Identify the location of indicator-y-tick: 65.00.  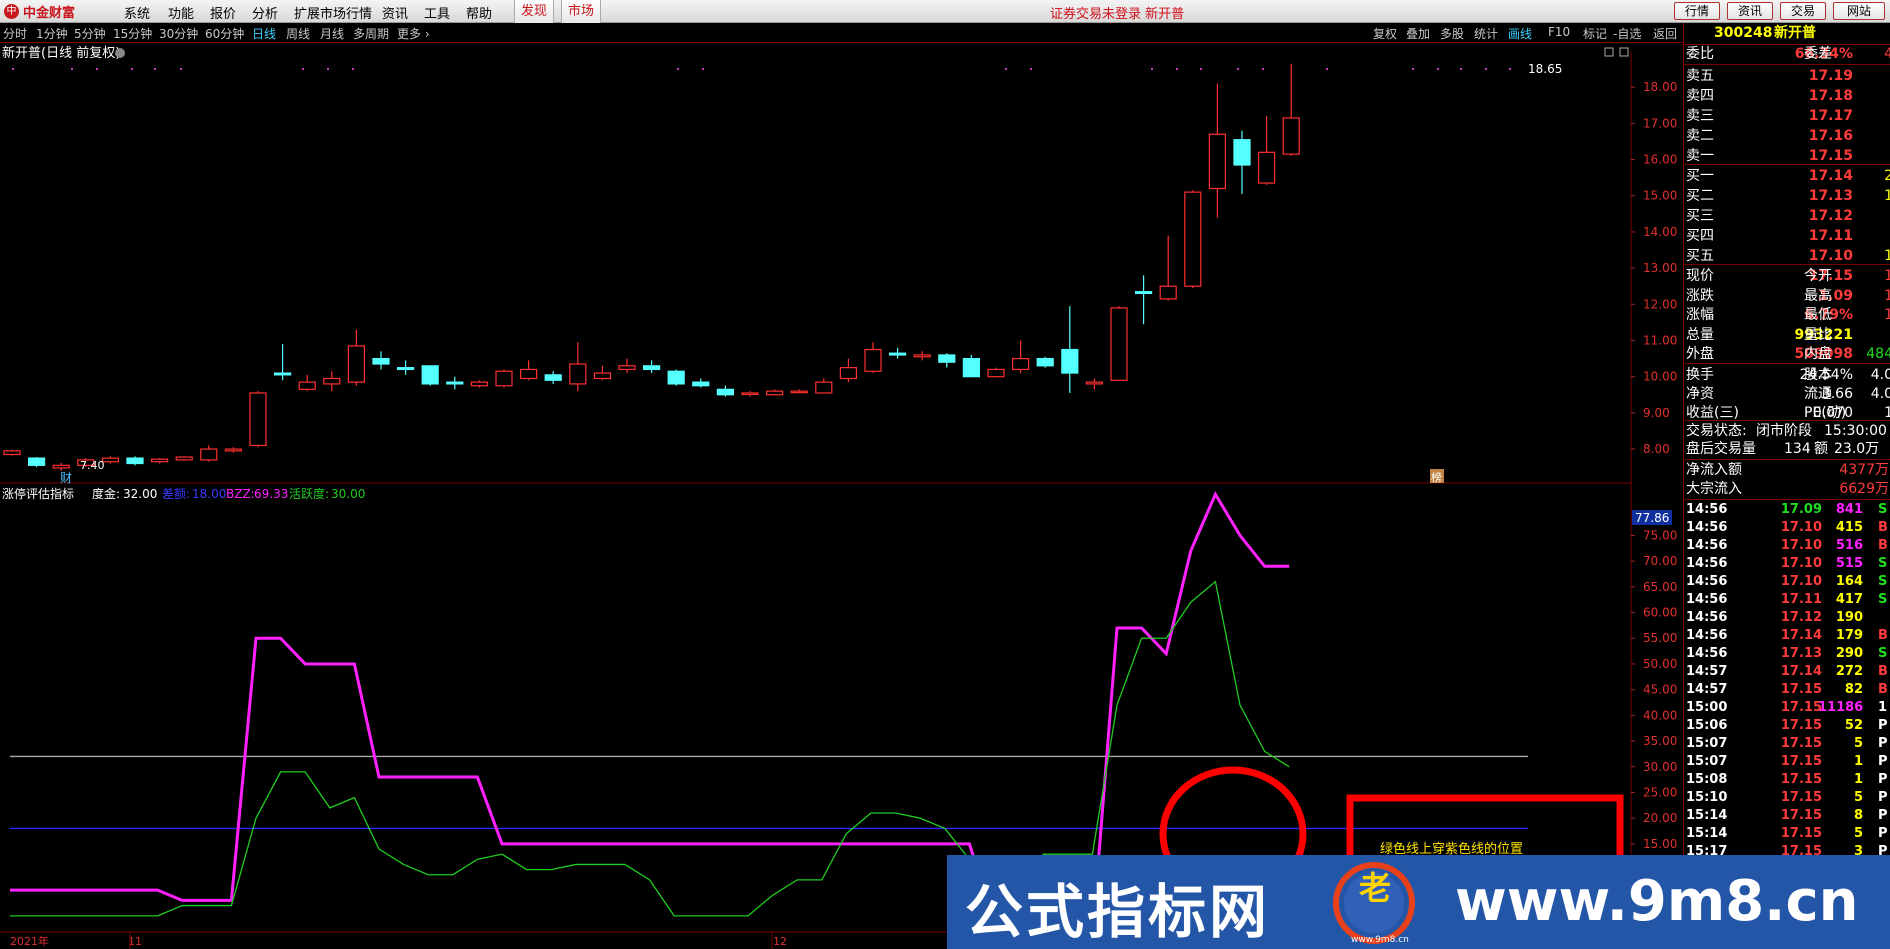
(1660, 587).